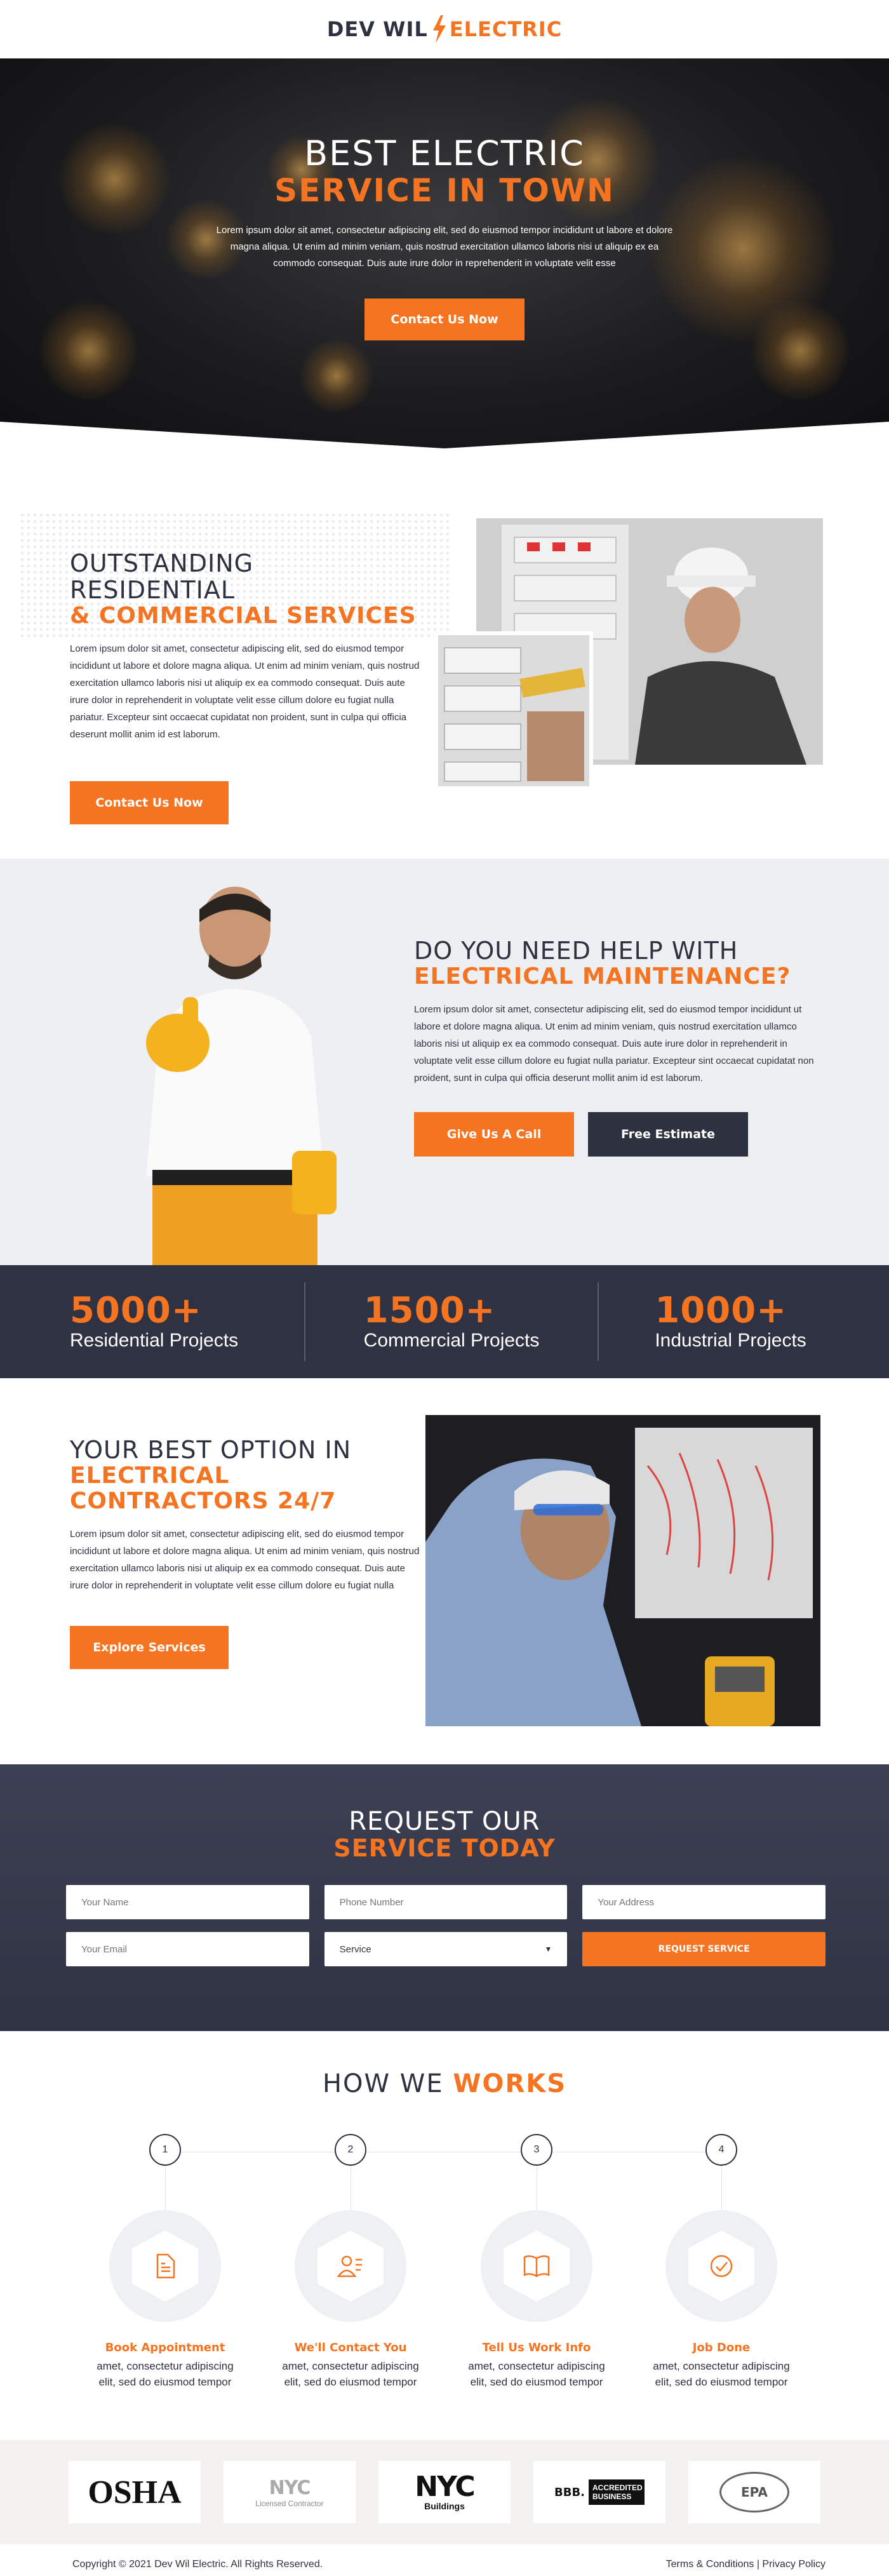  What do you see at coordinates (154, 1340) in the screenshot?
I see `stat-label: Residential Projects` at bounding box center [154, 1340].